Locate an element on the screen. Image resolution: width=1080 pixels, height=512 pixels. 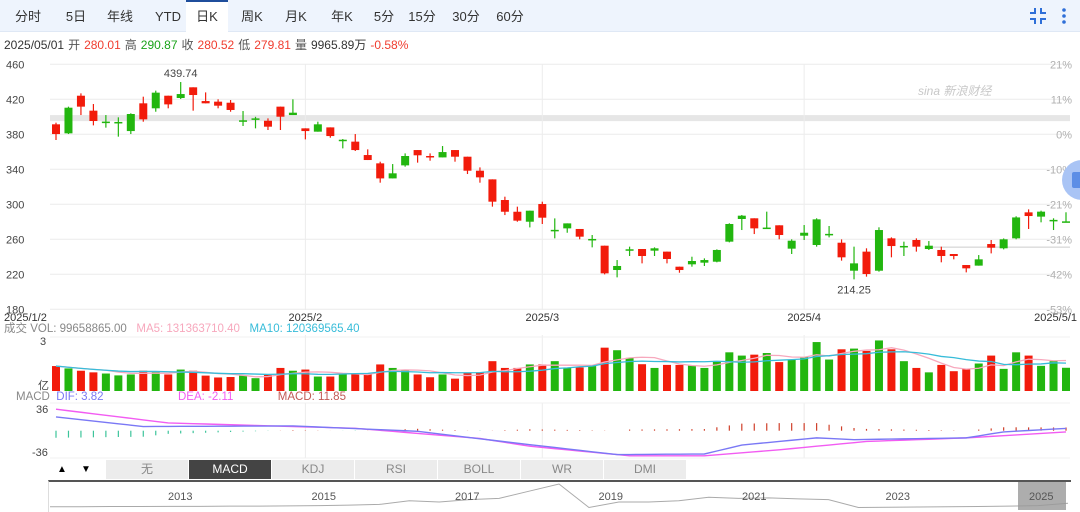
percent-tick: -21% is located at coordinates (1059, 205).